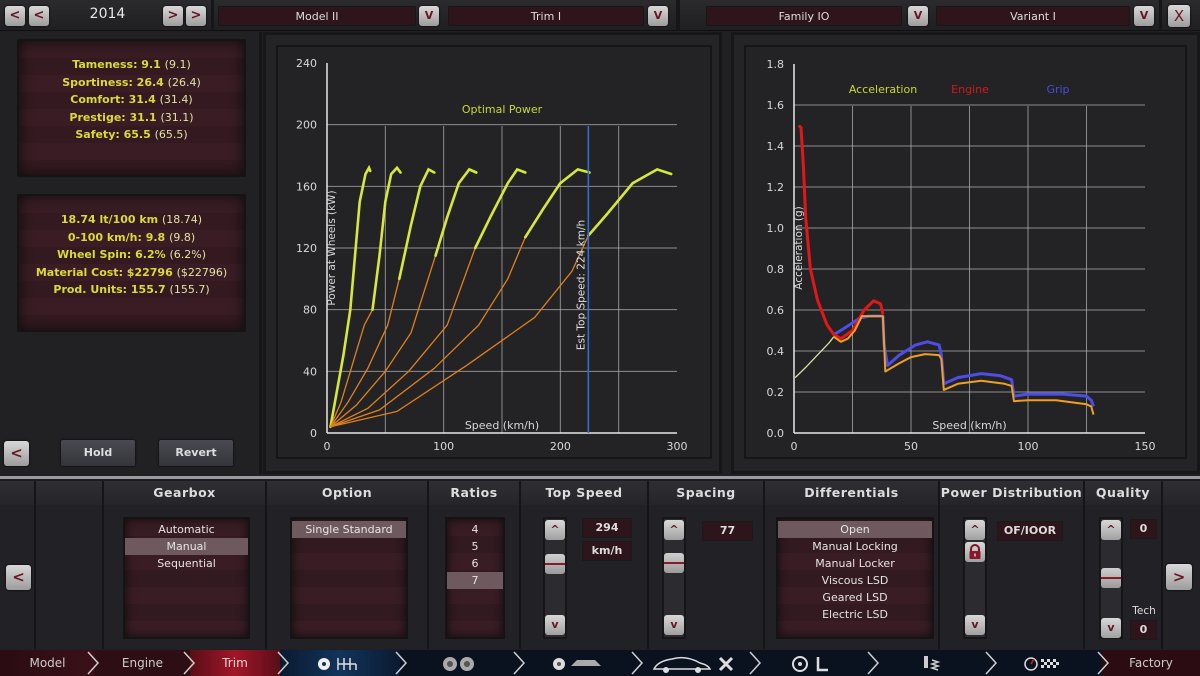 This screenshot has width=1200, height=676. What do you see at coordinates (349, 578) in the screenshot?
I see `option-list: Single Standard` at bounding box center [349, 578].